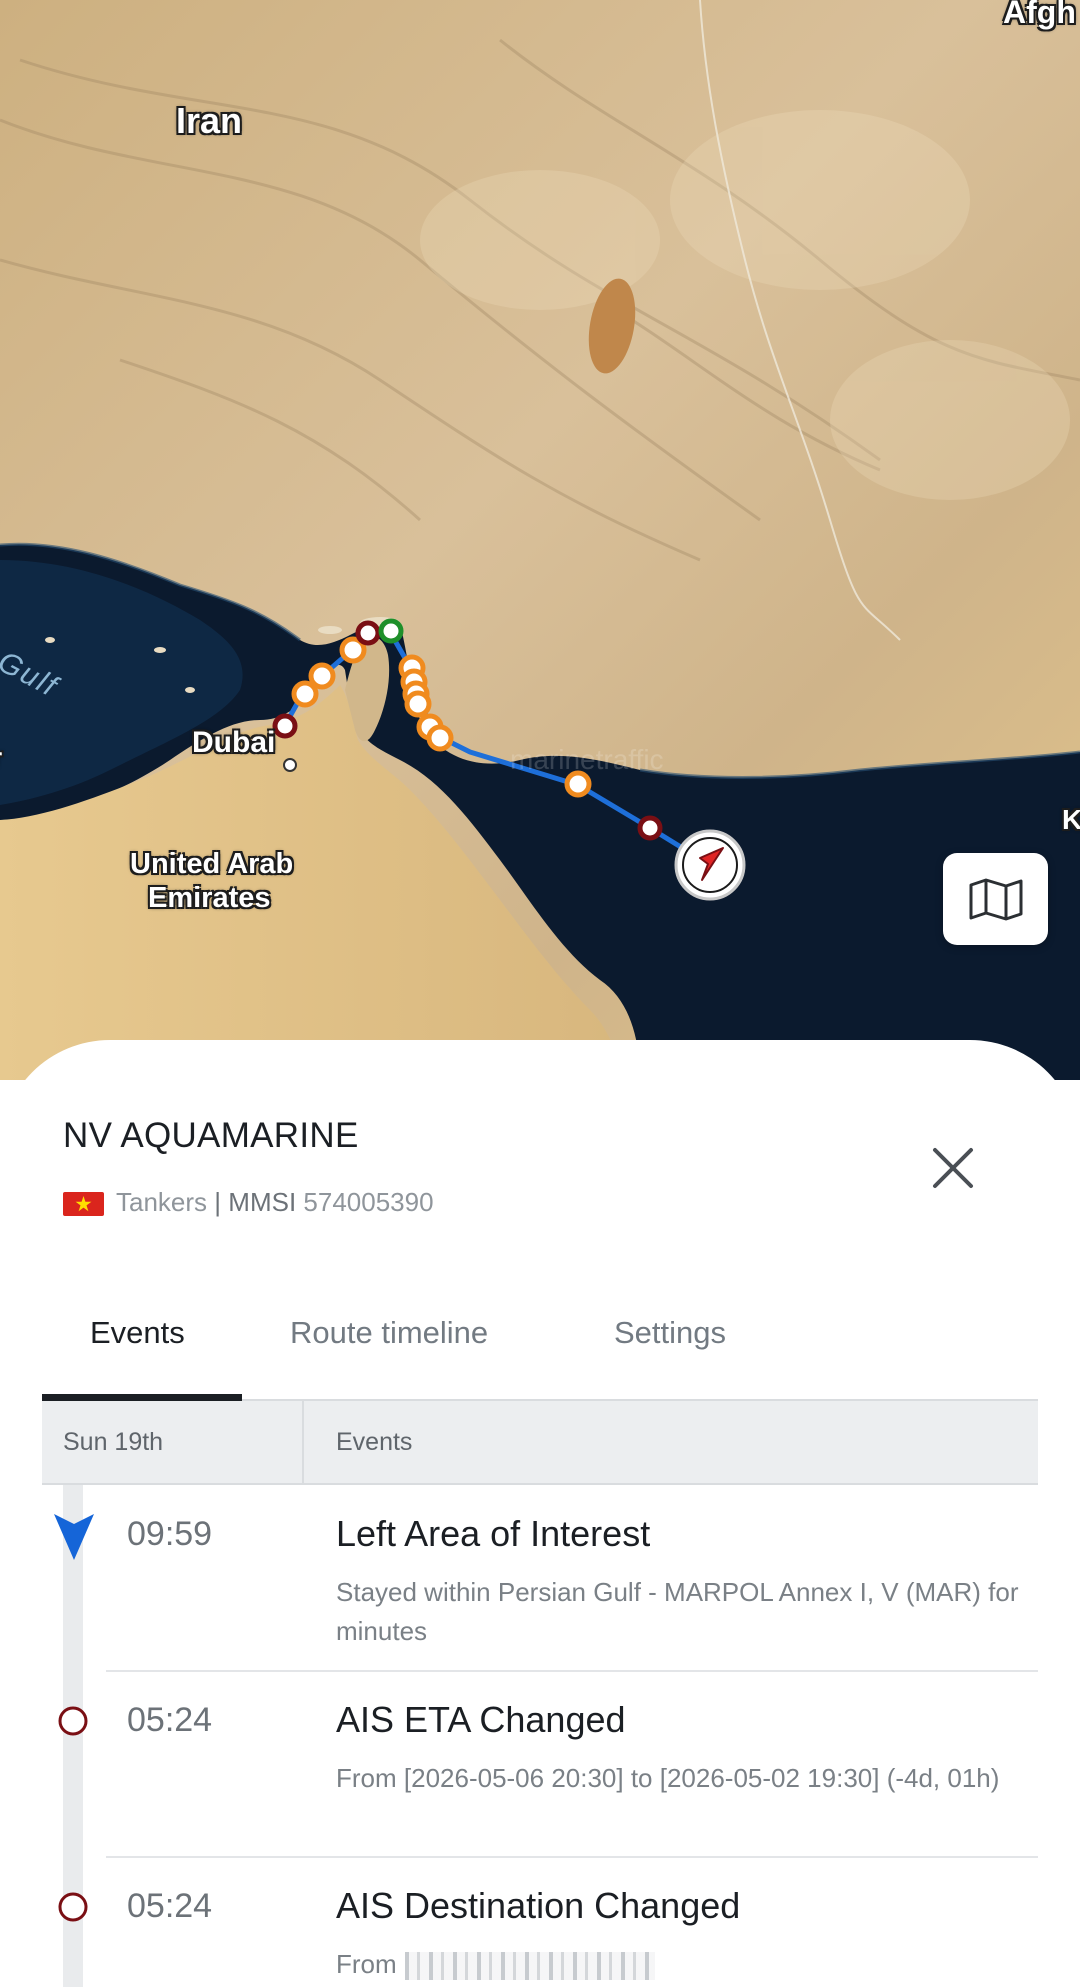 The height and width of the screenshot is (1987, 1080). I want to click on map-watermark: marinetraffic, so click(587, 759).